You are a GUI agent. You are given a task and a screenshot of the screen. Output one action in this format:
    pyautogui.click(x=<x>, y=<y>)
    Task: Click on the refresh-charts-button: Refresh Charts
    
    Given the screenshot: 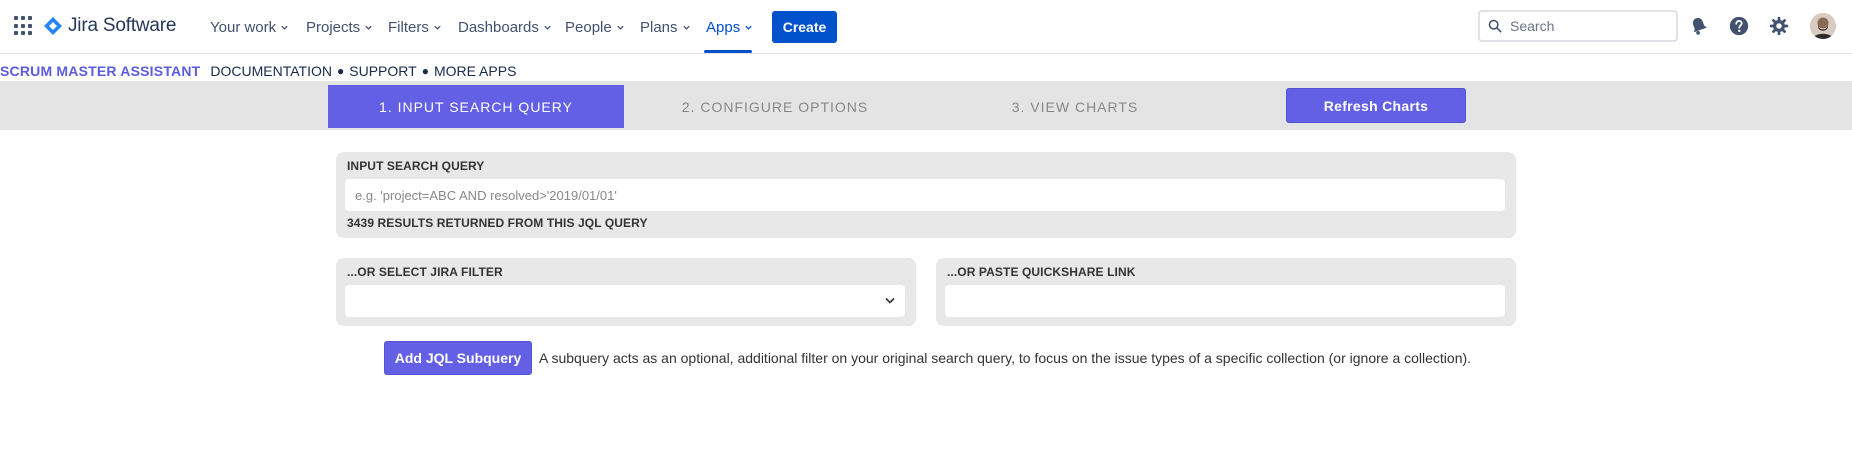 What is the action you would take?
    pyautogui.click(x=1376, y=105)
    